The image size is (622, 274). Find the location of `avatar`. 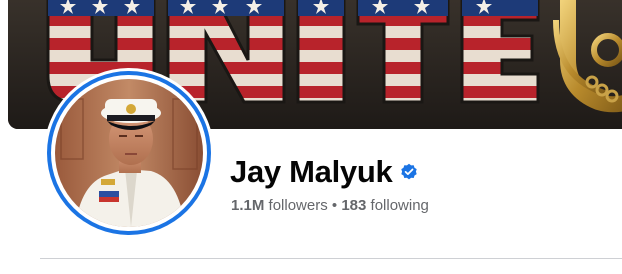

avatar is located at coordinates (129, 153).